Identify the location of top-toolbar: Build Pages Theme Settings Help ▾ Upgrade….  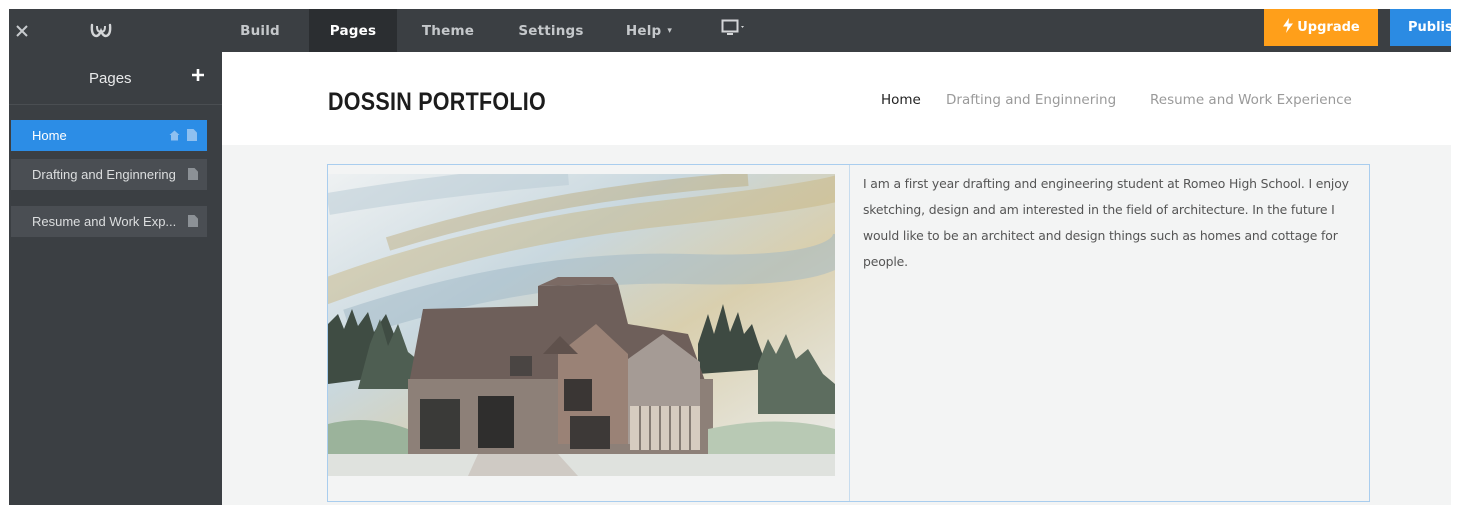
(730, 30).